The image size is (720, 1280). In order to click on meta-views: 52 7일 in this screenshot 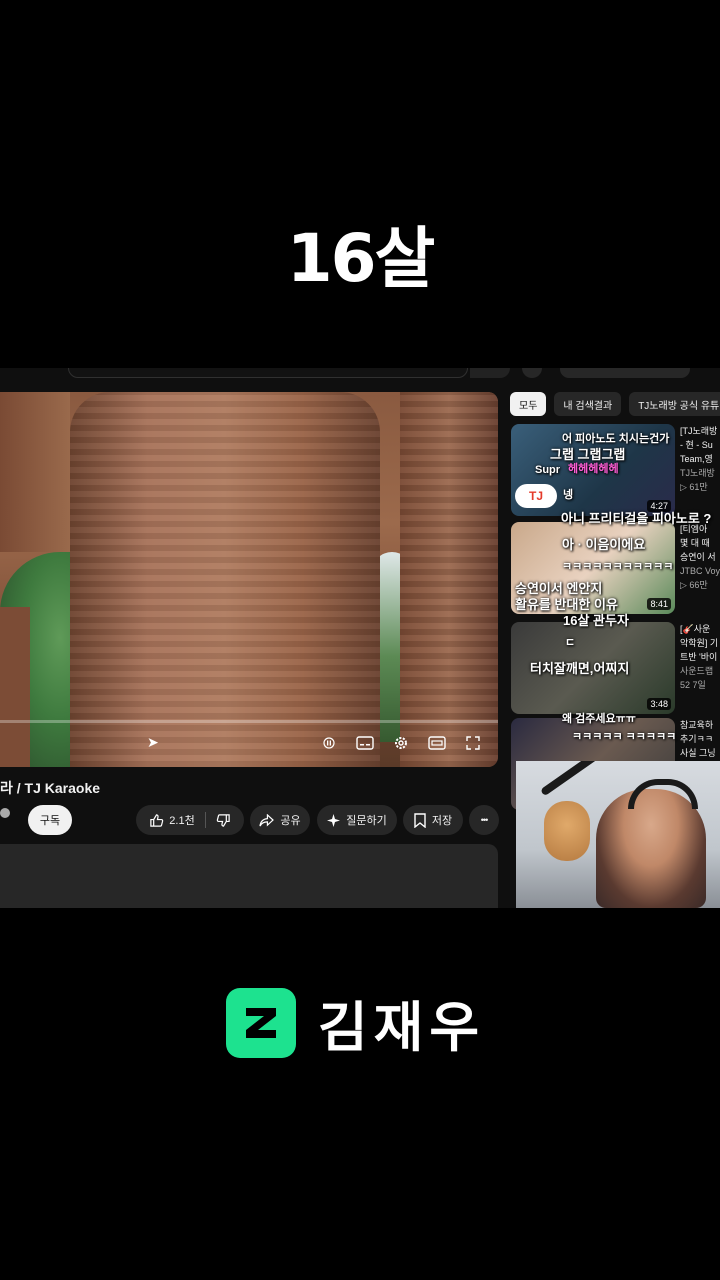, I will do `click(693, 685)`.